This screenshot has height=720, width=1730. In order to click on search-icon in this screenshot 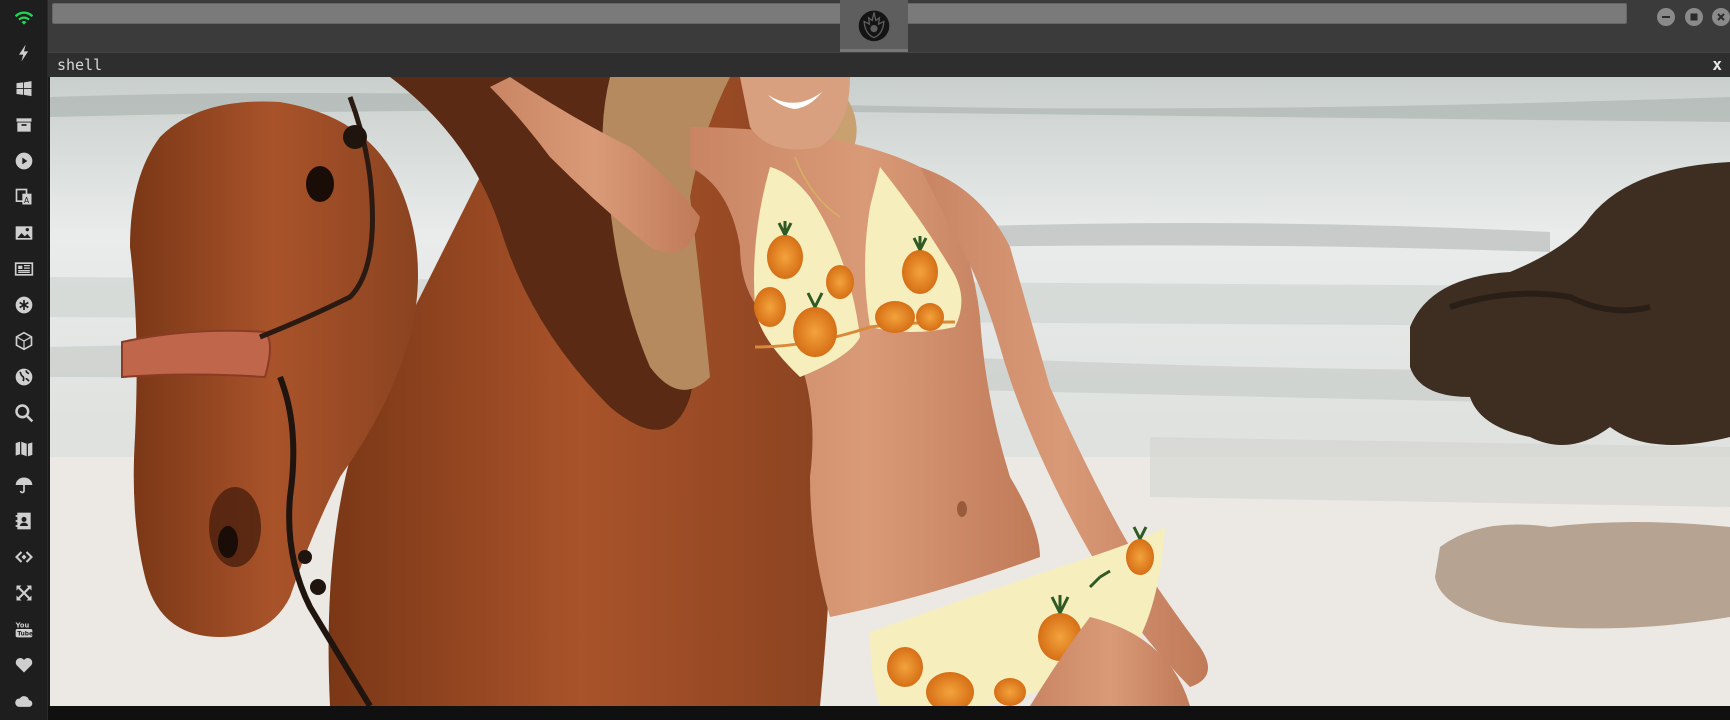, I will do `click(24, 413)`.